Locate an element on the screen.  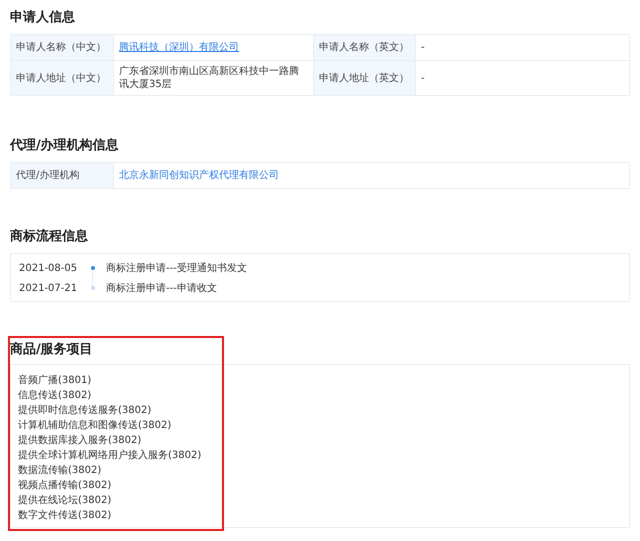
goods-item: 提供在线论坛(3802) is located at coordinates (65, 501).